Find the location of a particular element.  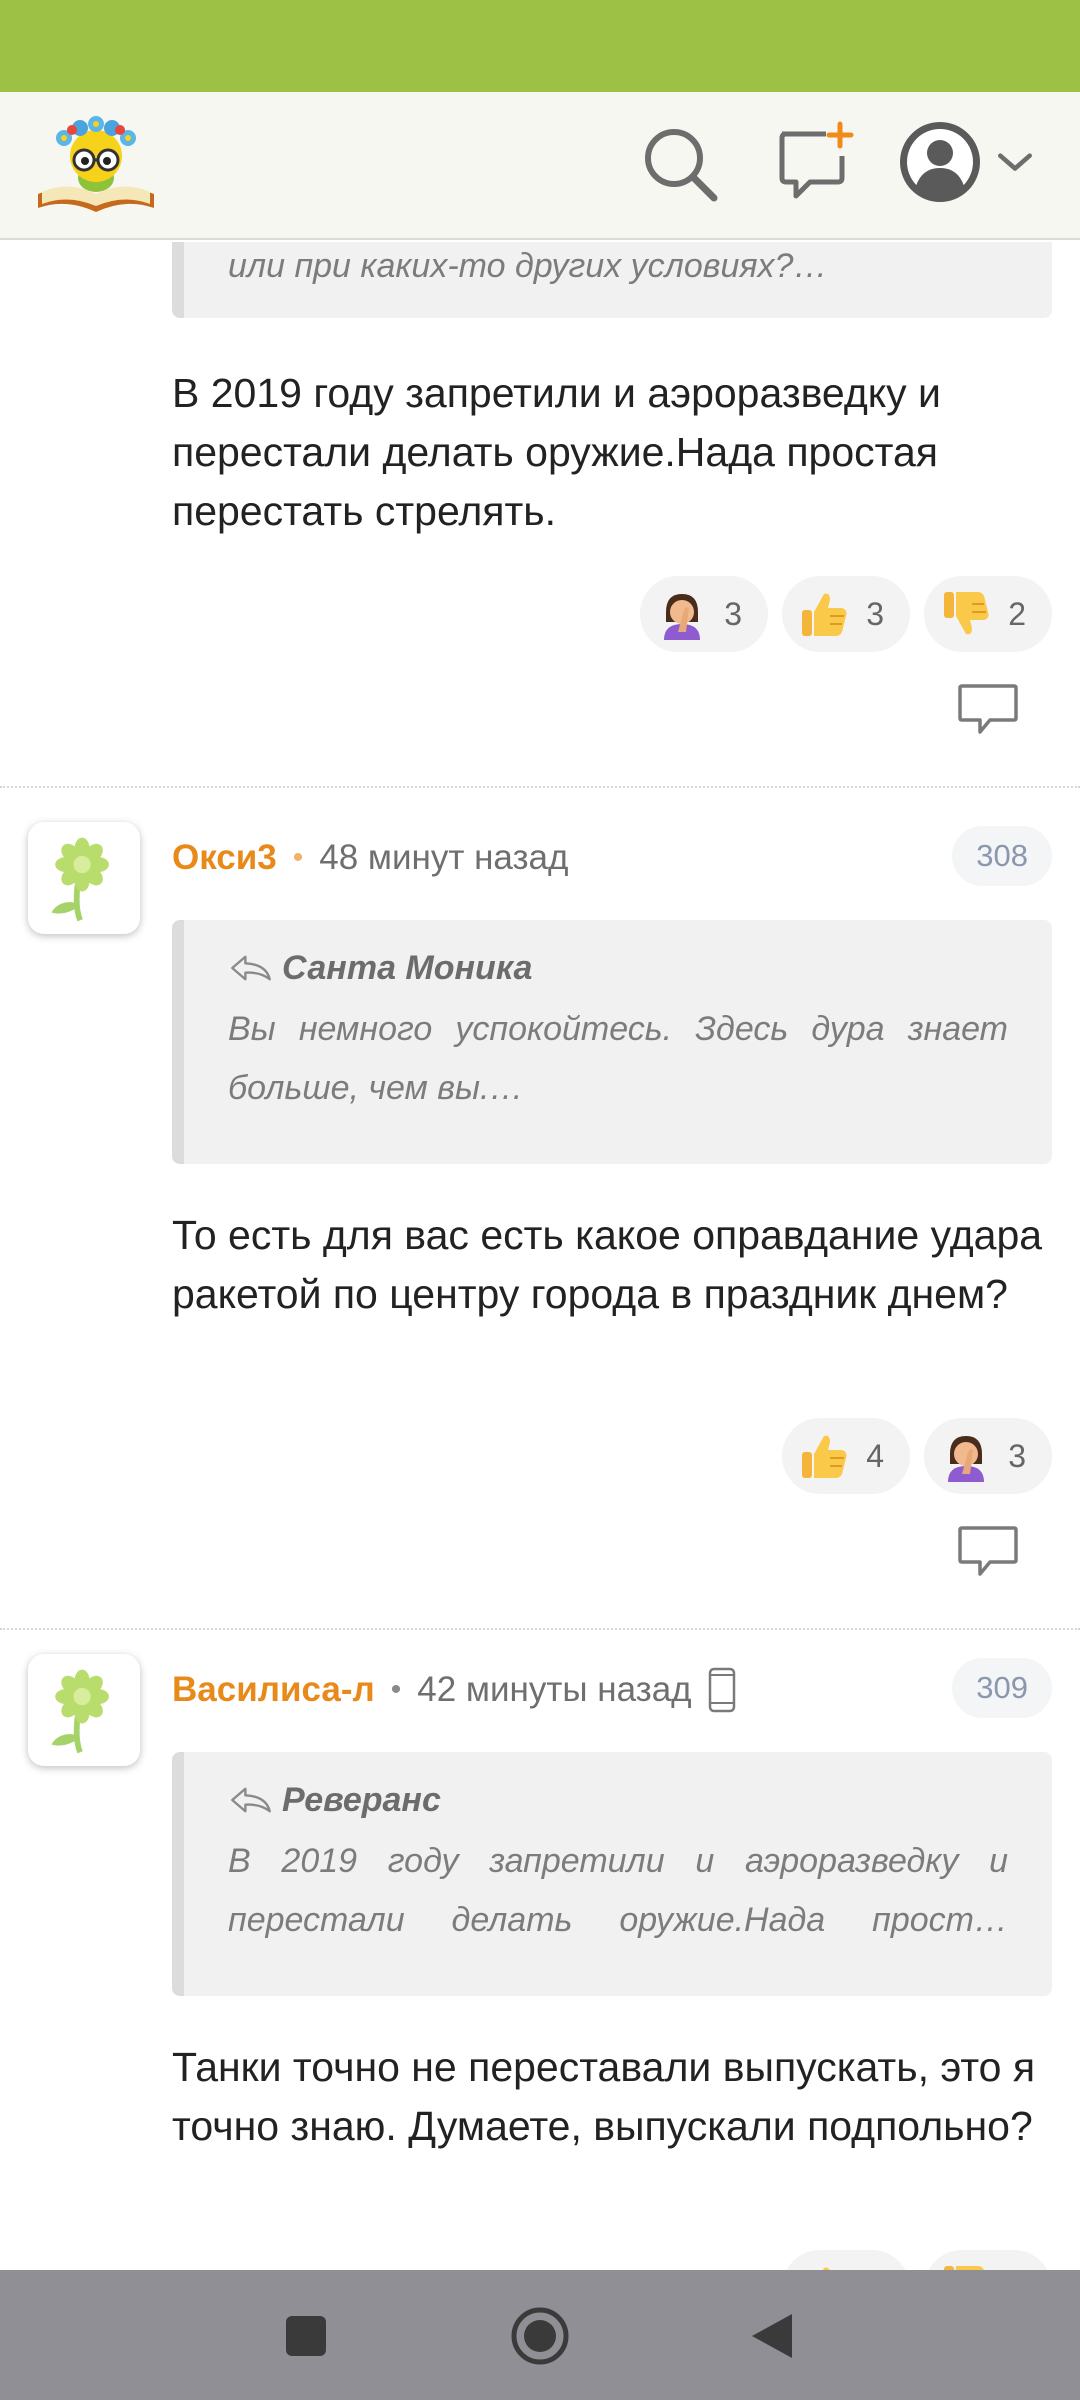

reaction-thumbs-down: 2 is located at coordinates (988, 614).